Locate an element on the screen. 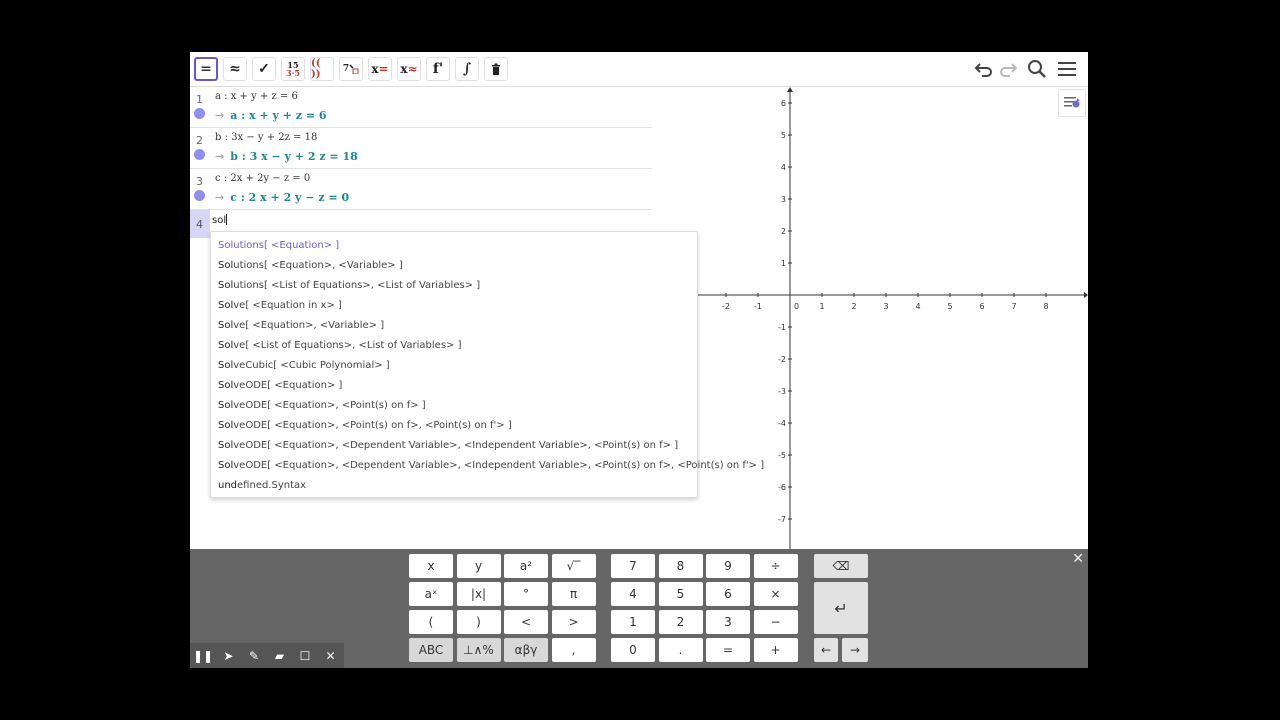 Image resolution: width=1280 pixels, height=720 pixels. key-7: π is located at coordinates (573, 594).